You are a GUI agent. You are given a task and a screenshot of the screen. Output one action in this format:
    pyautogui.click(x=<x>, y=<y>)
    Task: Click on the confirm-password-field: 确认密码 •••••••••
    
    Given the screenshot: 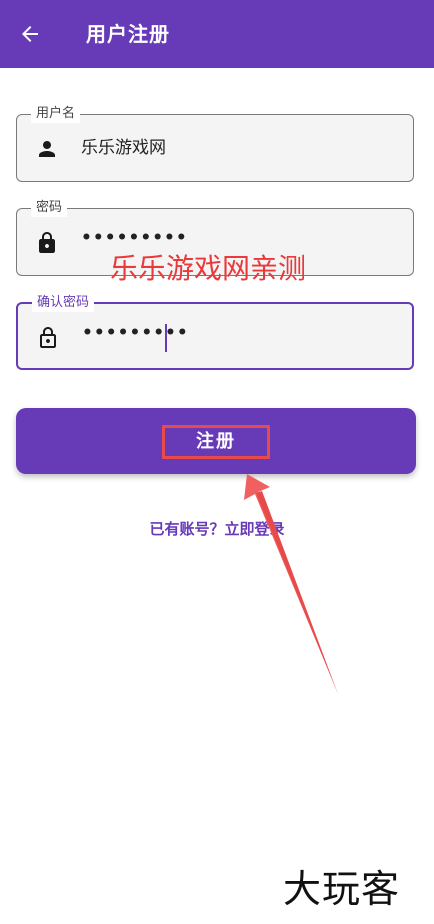 What is the action you would take?
    pyautogui.click(x=215, y=332)
    